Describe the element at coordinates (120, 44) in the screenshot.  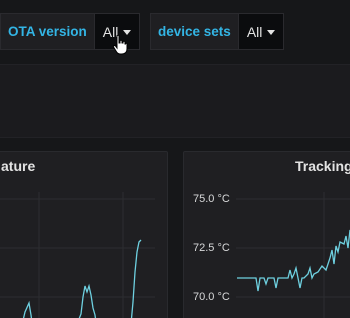
I see `hand-cursor-icon` at that location.